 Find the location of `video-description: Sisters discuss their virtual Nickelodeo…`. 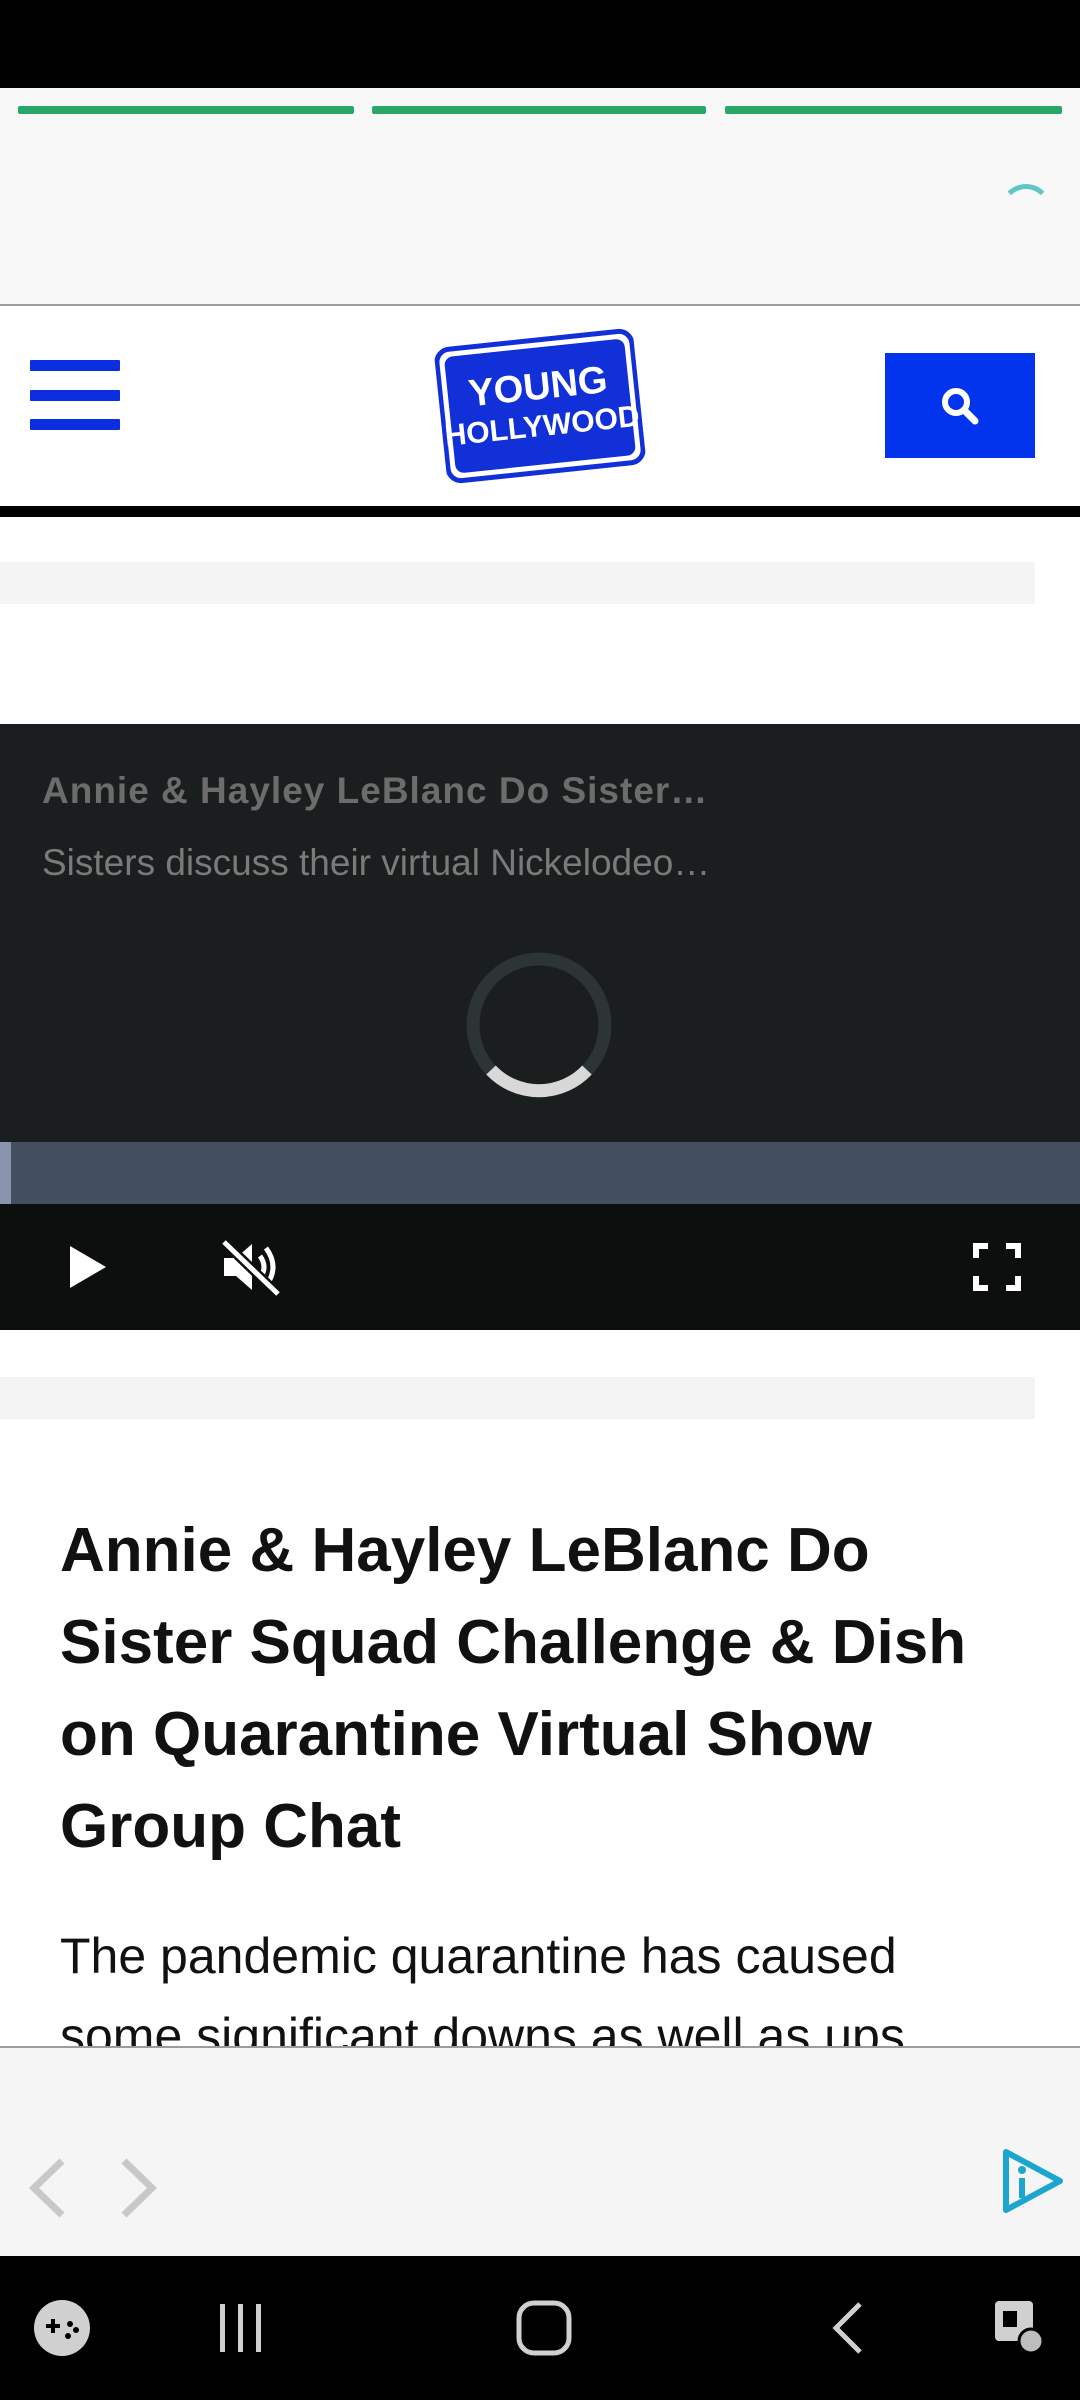

video-description: Sisters discuss their virtual Nickelodeo… is located at coordinates (376, 862).